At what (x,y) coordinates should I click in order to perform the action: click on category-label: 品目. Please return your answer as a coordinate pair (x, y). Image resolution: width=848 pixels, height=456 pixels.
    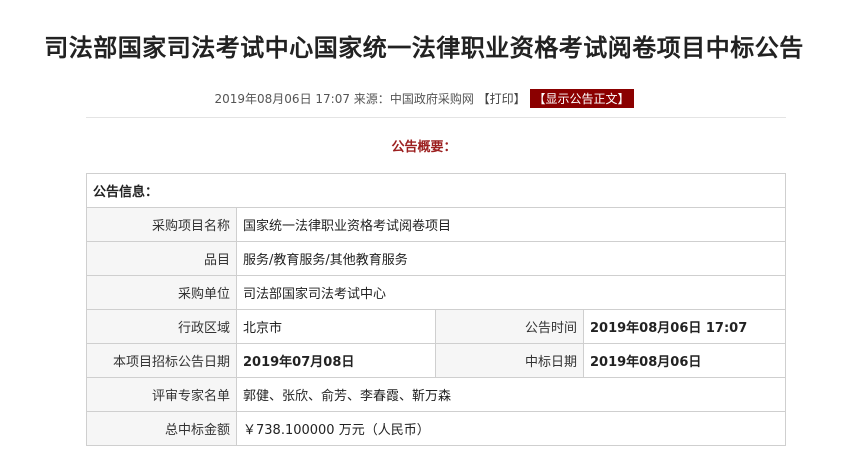
    Looking at the image, I should click on (161, 258).